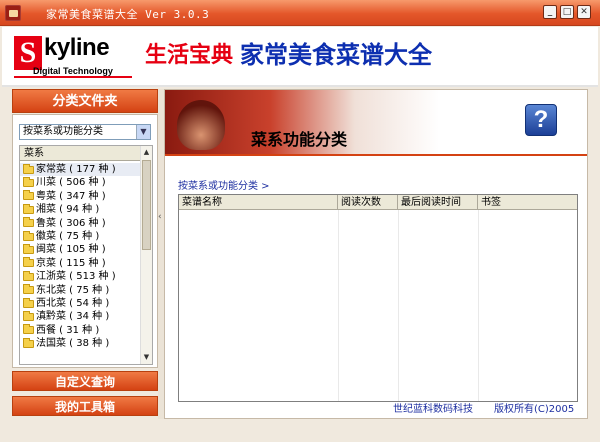 This screenshot has height=442, width=600. What do you see at coordinates (438, 202) in the screenshot?
I see `column-last-read: 最后阅读时间` at bounding box center [438, 202].